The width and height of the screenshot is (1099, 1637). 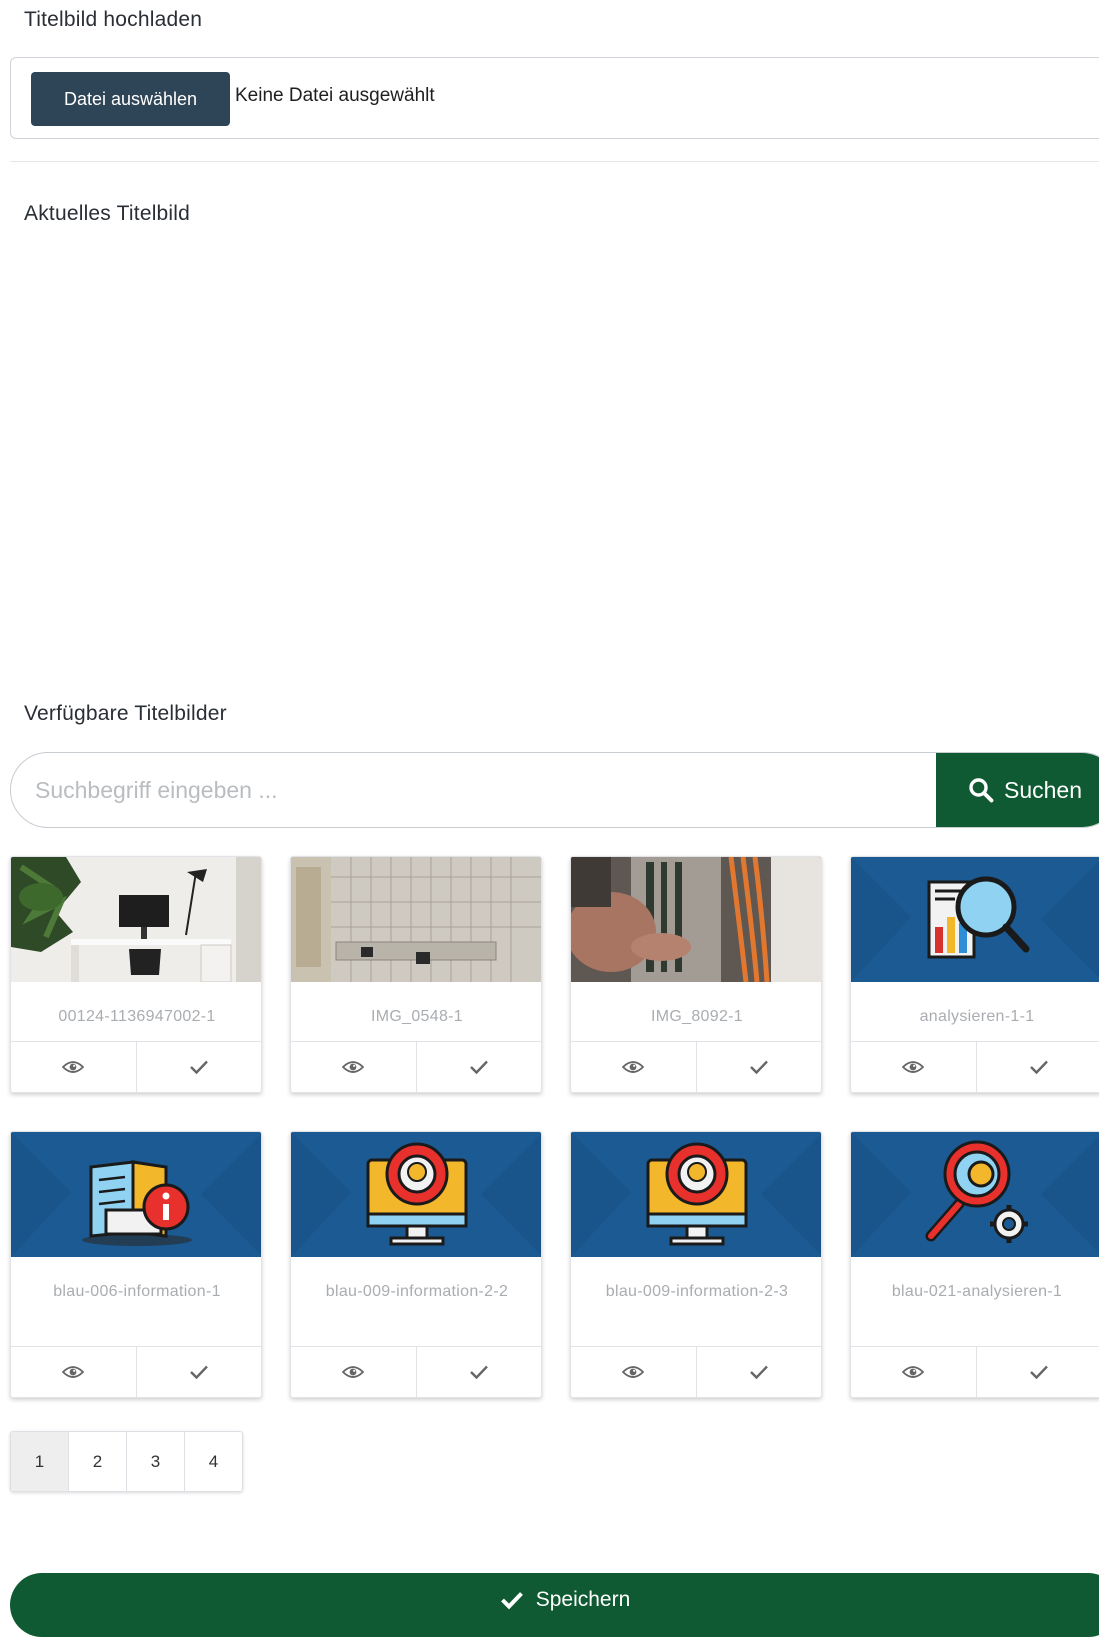 I want to click on save-button: Speichern, so click(x=554, y=1605).